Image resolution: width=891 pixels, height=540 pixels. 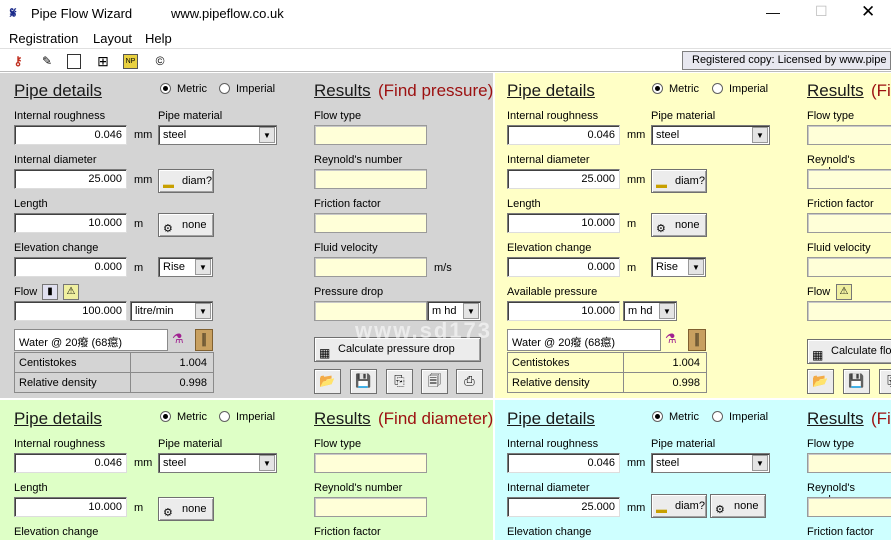 I want to click on available-pressure-input: 10.000, so click(x=563, y=311).